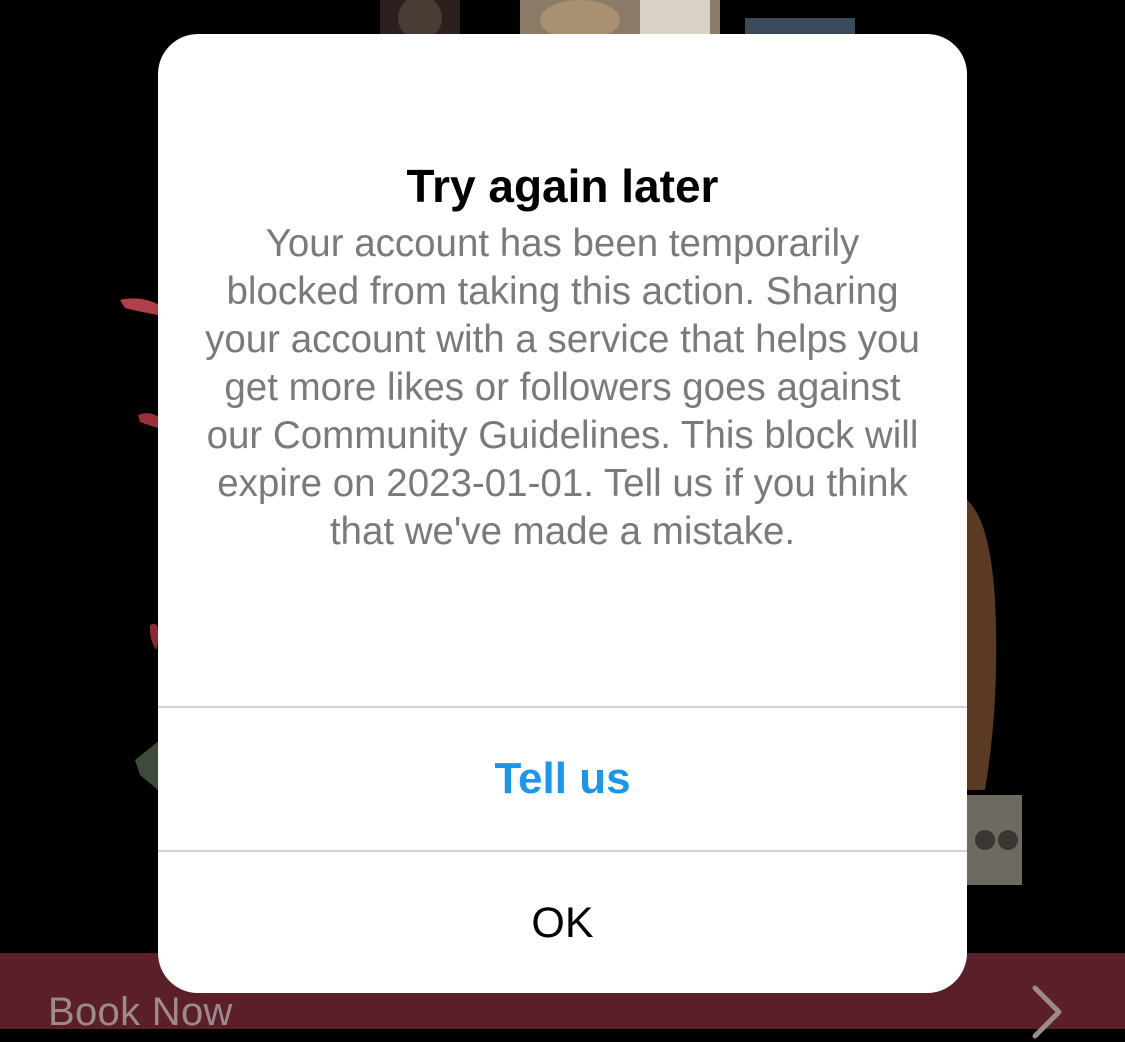 The image size is (1125, 1042). I want to click on chevron-right-icon, so click(1047, 1012).